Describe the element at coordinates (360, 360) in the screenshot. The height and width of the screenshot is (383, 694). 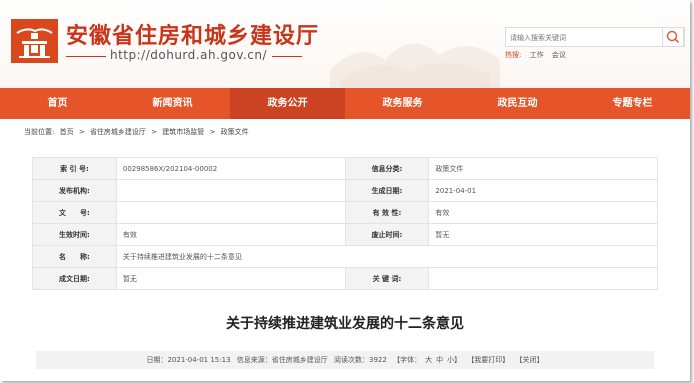
I see `view-count: 阅读次数：3922` at that location.